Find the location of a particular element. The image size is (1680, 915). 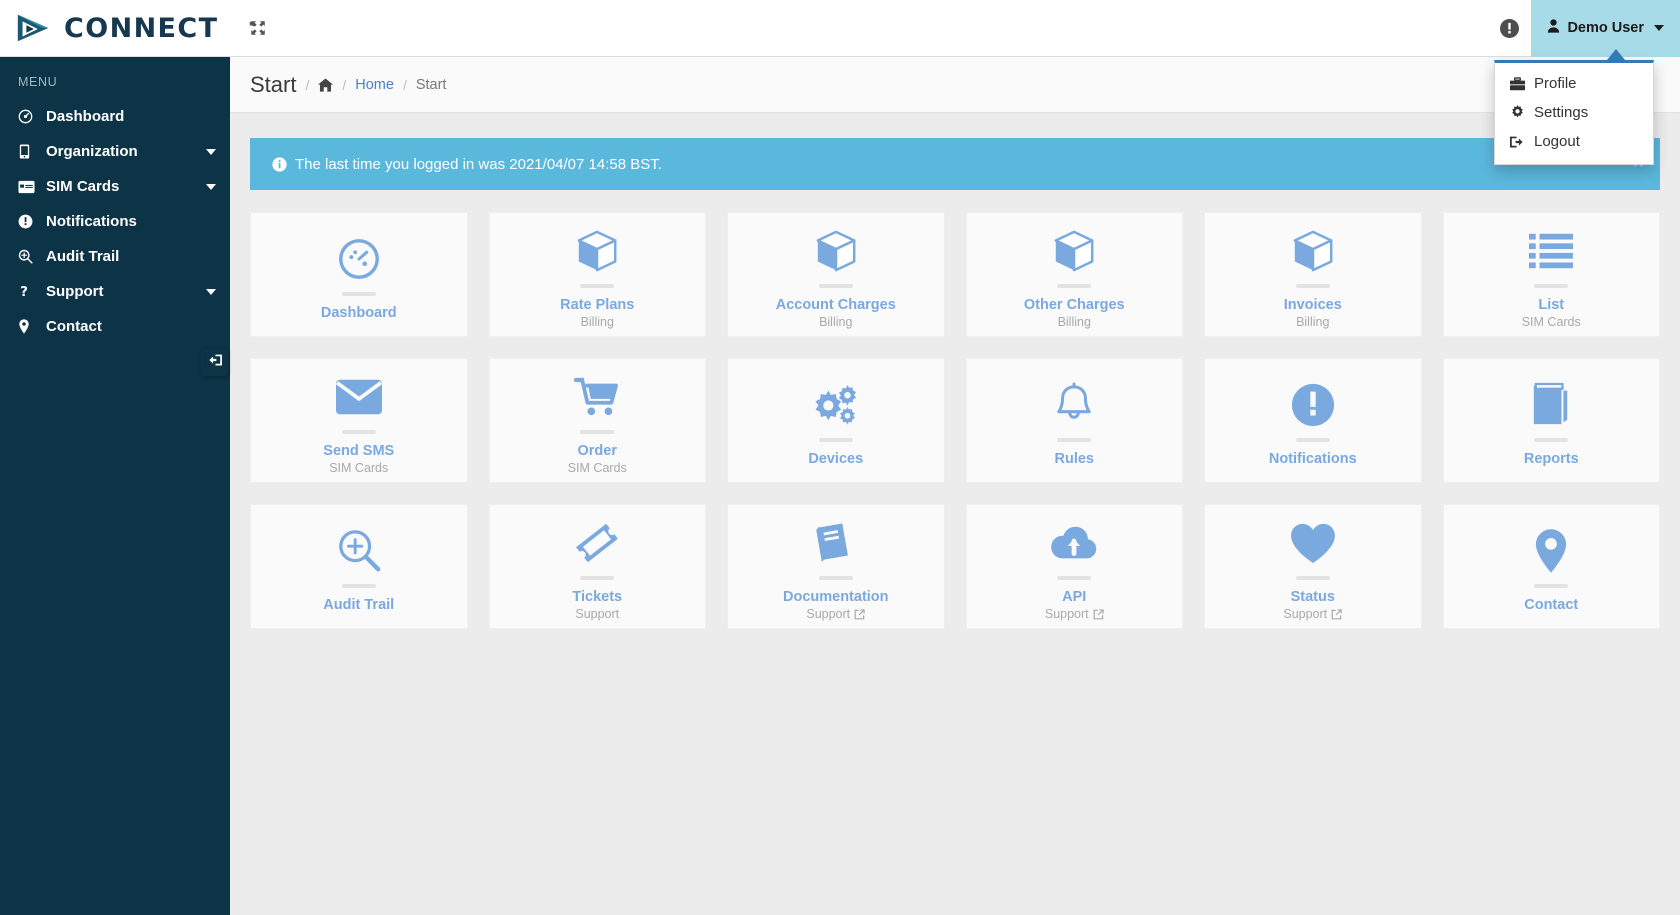

tachometer-icon is located at coordinates (29, 116).